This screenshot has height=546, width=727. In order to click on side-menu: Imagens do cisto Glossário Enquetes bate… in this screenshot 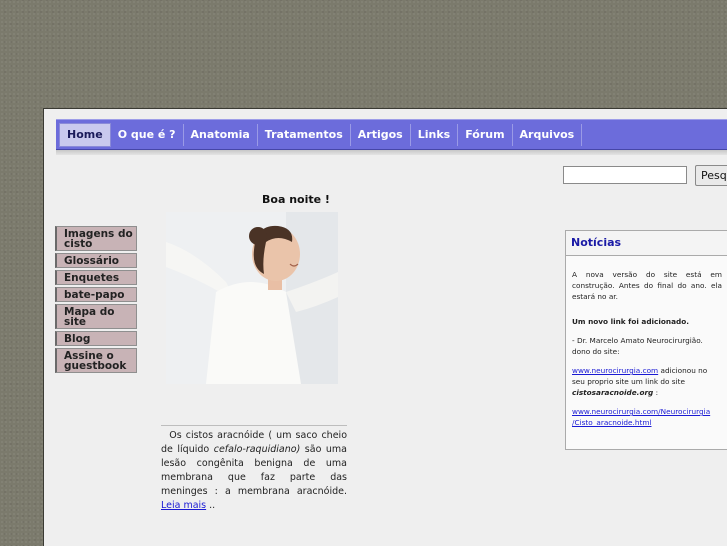, I will do `click(96, 300)`.